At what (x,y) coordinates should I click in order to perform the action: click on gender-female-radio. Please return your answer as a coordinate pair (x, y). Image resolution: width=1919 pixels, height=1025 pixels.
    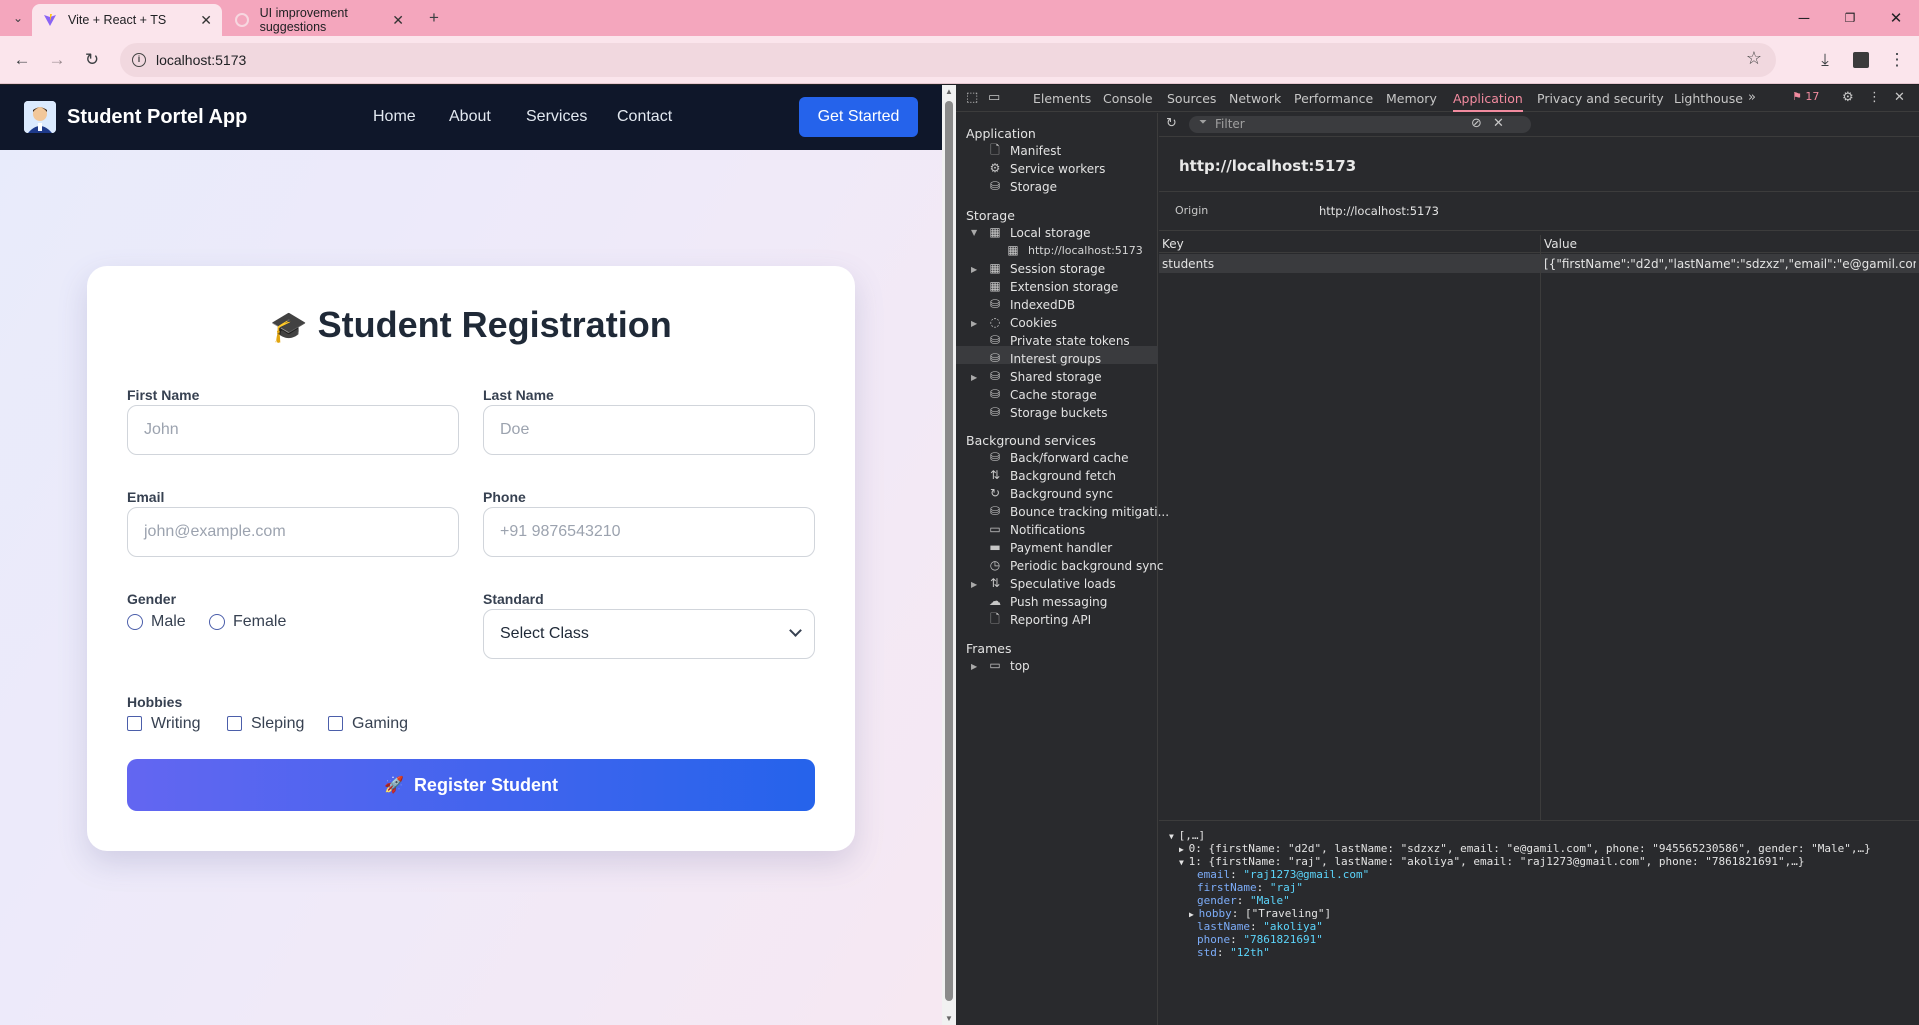
    Looking at the image, I should click on (217, 622).